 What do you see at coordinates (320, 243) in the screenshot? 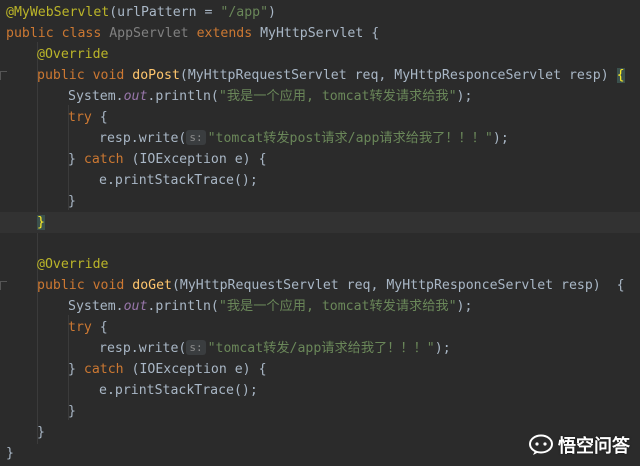
I see `code-line` at bounding box center [320, 243].